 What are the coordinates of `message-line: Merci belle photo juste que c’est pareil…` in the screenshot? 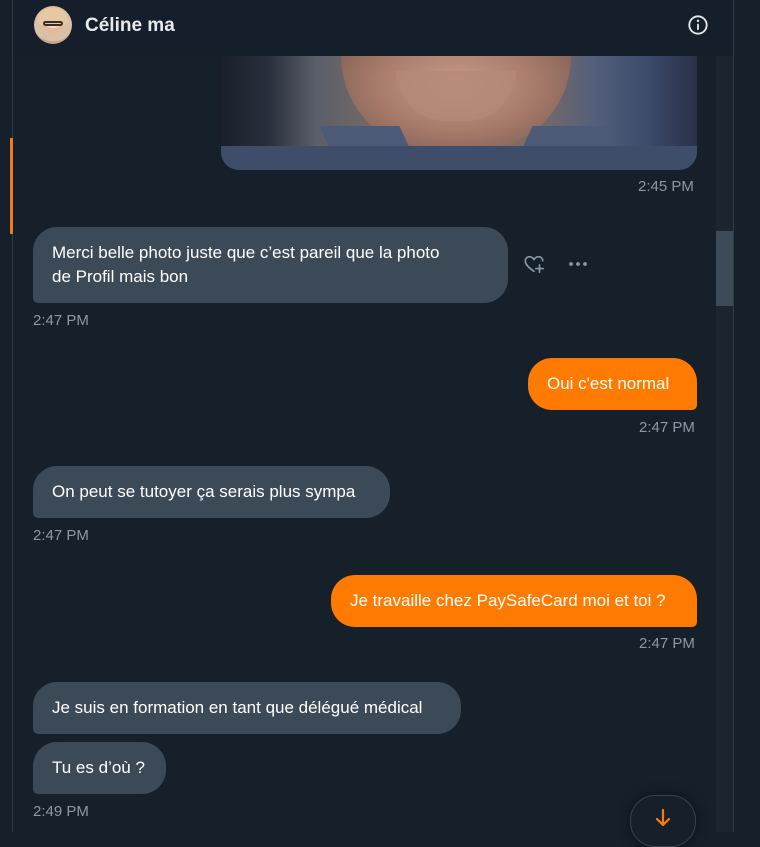 It's located at (246, 252).